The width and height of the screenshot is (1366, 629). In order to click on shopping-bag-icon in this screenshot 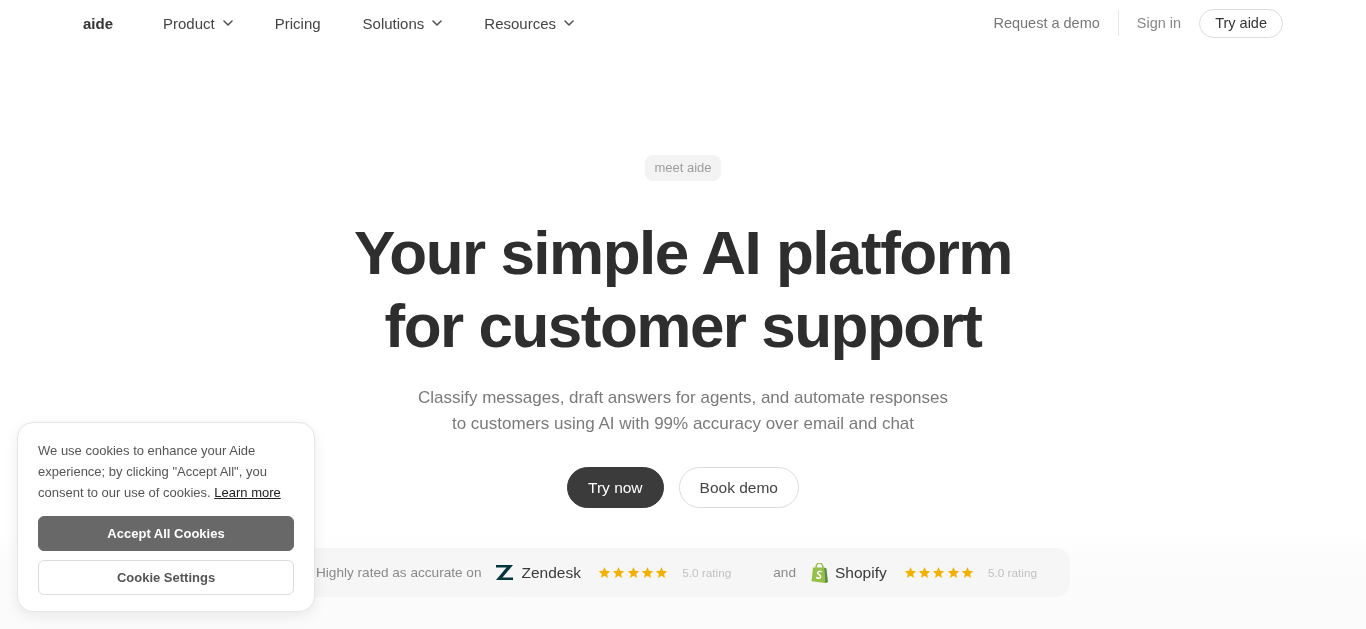, I will do `click(819, 572)`.